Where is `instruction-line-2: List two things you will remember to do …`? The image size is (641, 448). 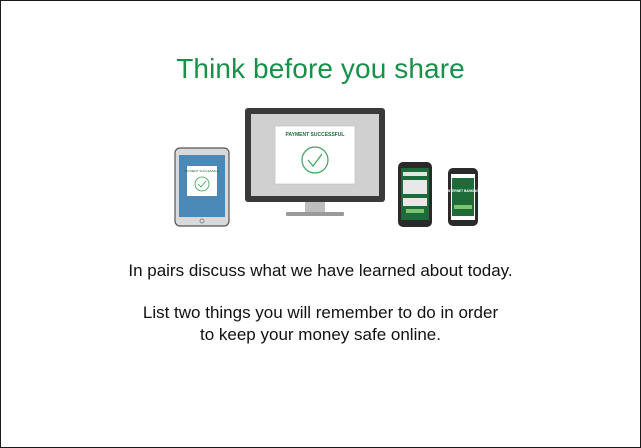
instruction-line-2: List two things you will remember to do … is located at coordinates (320, 312).